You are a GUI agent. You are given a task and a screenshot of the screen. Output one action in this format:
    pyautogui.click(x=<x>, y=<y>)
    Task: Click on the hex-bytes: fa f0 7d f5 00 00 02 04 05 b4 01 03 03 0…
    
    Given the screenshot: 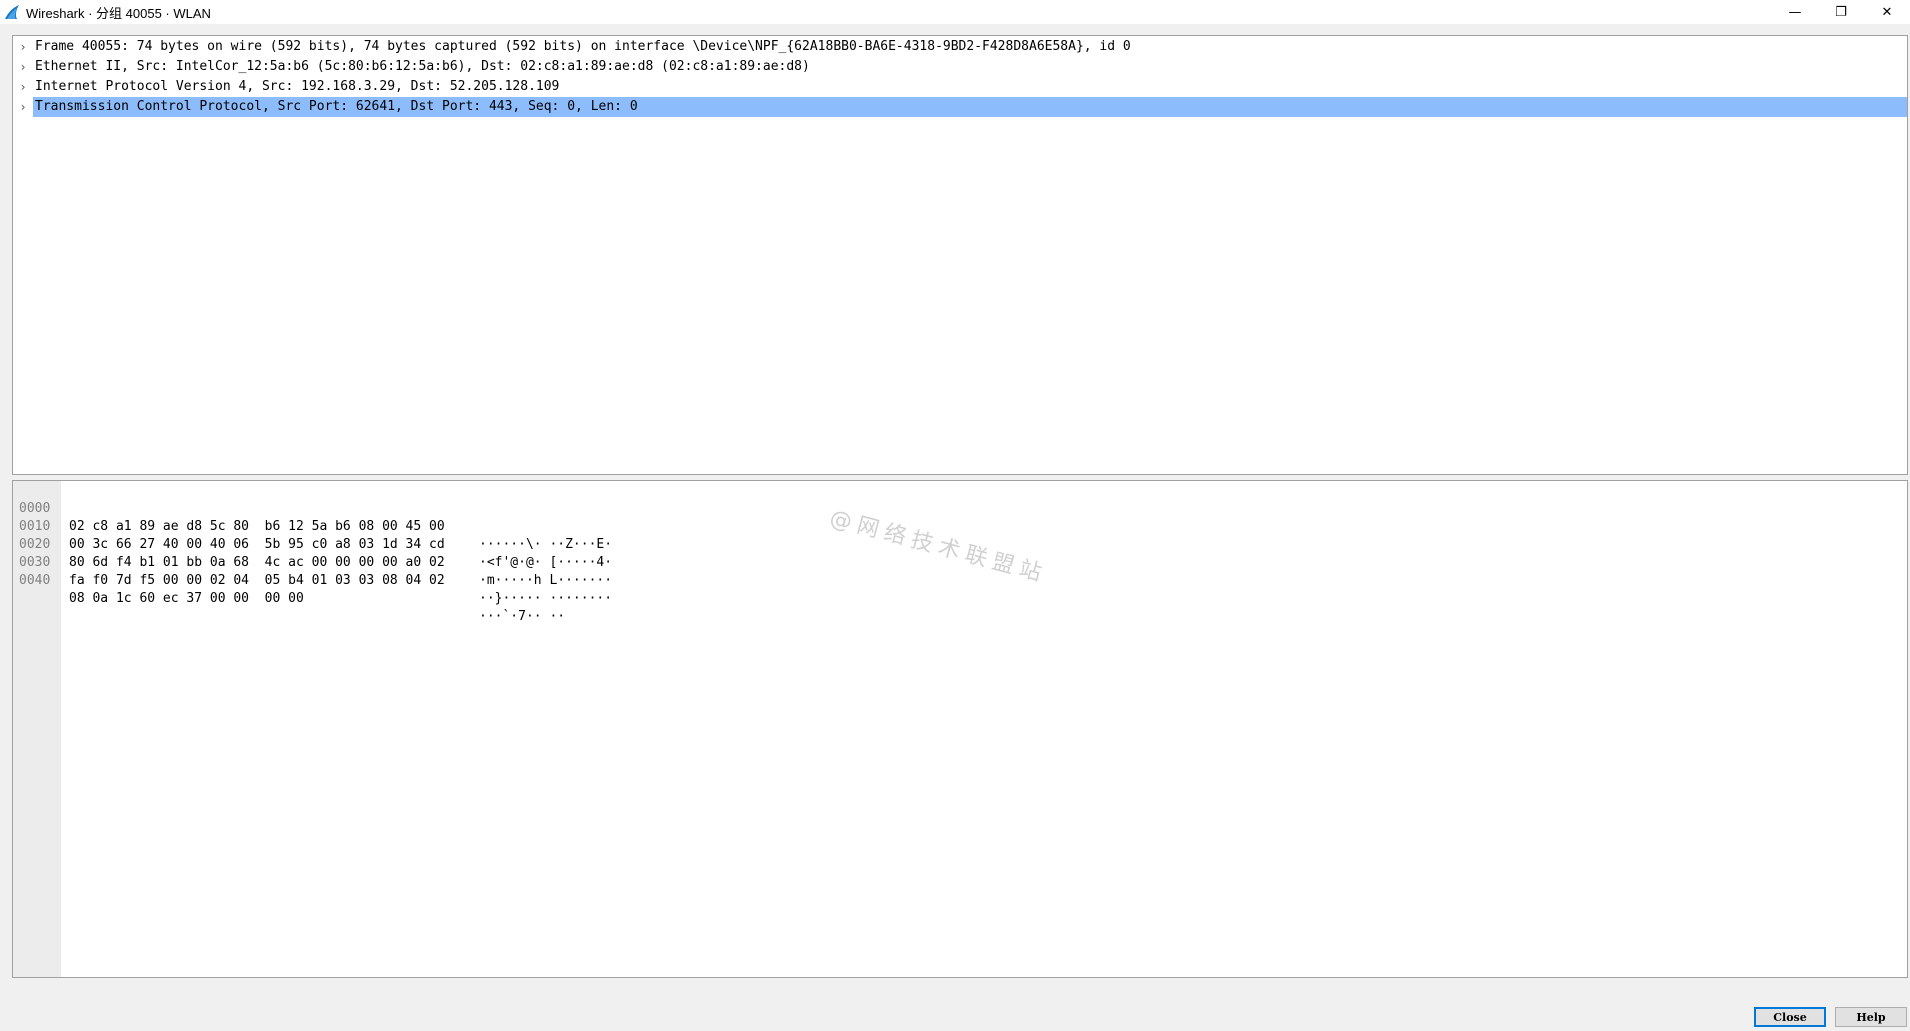 What is the action you would take?
    pyautogui.click(x=257, y=581)
    